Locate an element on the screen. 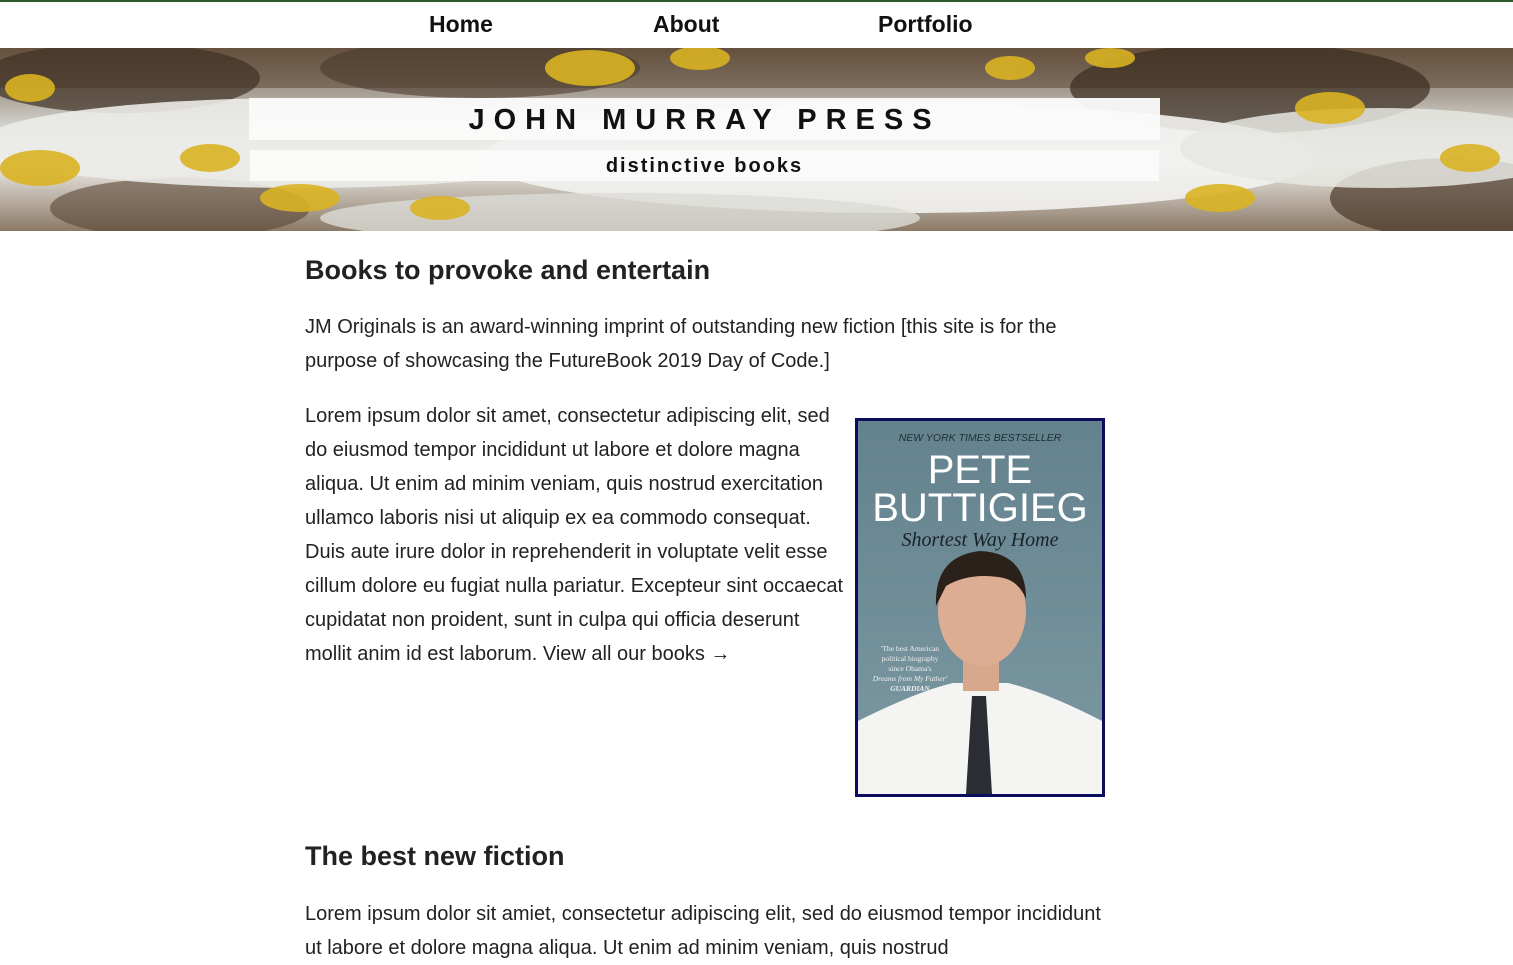  cover-quote-line-4: Dreams from My Father' is located at coordinates (910, 678).